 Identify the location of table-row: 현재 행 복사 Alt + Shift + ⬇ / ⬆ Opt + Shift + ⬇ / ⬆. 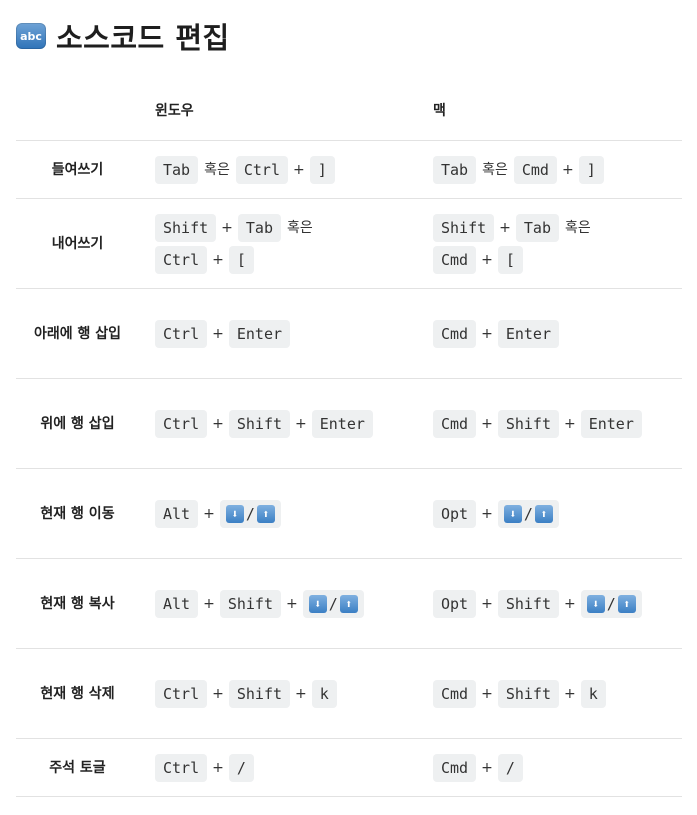
(349, 603).